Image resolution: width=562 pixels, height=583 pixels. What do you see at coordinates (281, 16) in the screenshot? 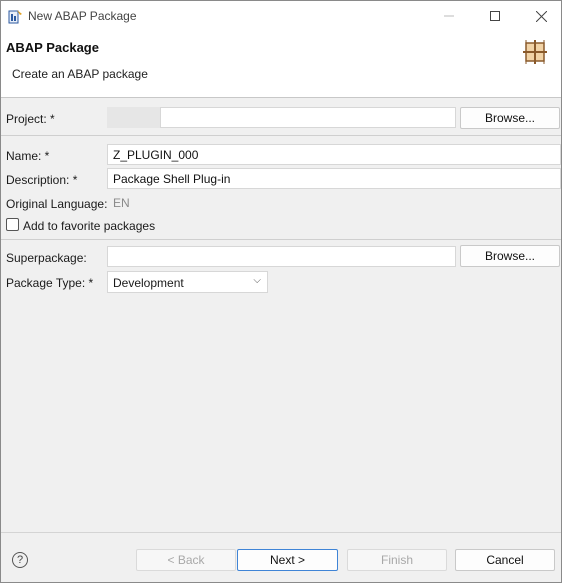
I see `title-bar: New ABAP Package` at bounding box center [281, 16].